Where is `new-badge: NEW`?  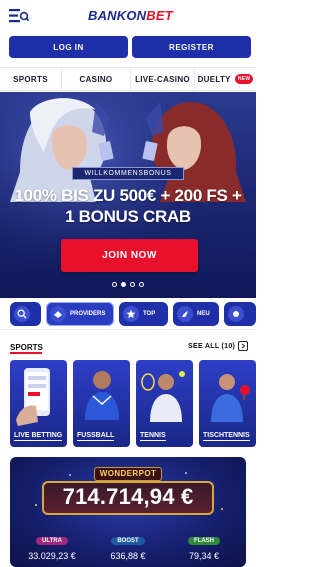
new-badge: NEW is located at coordinates (244, 79).